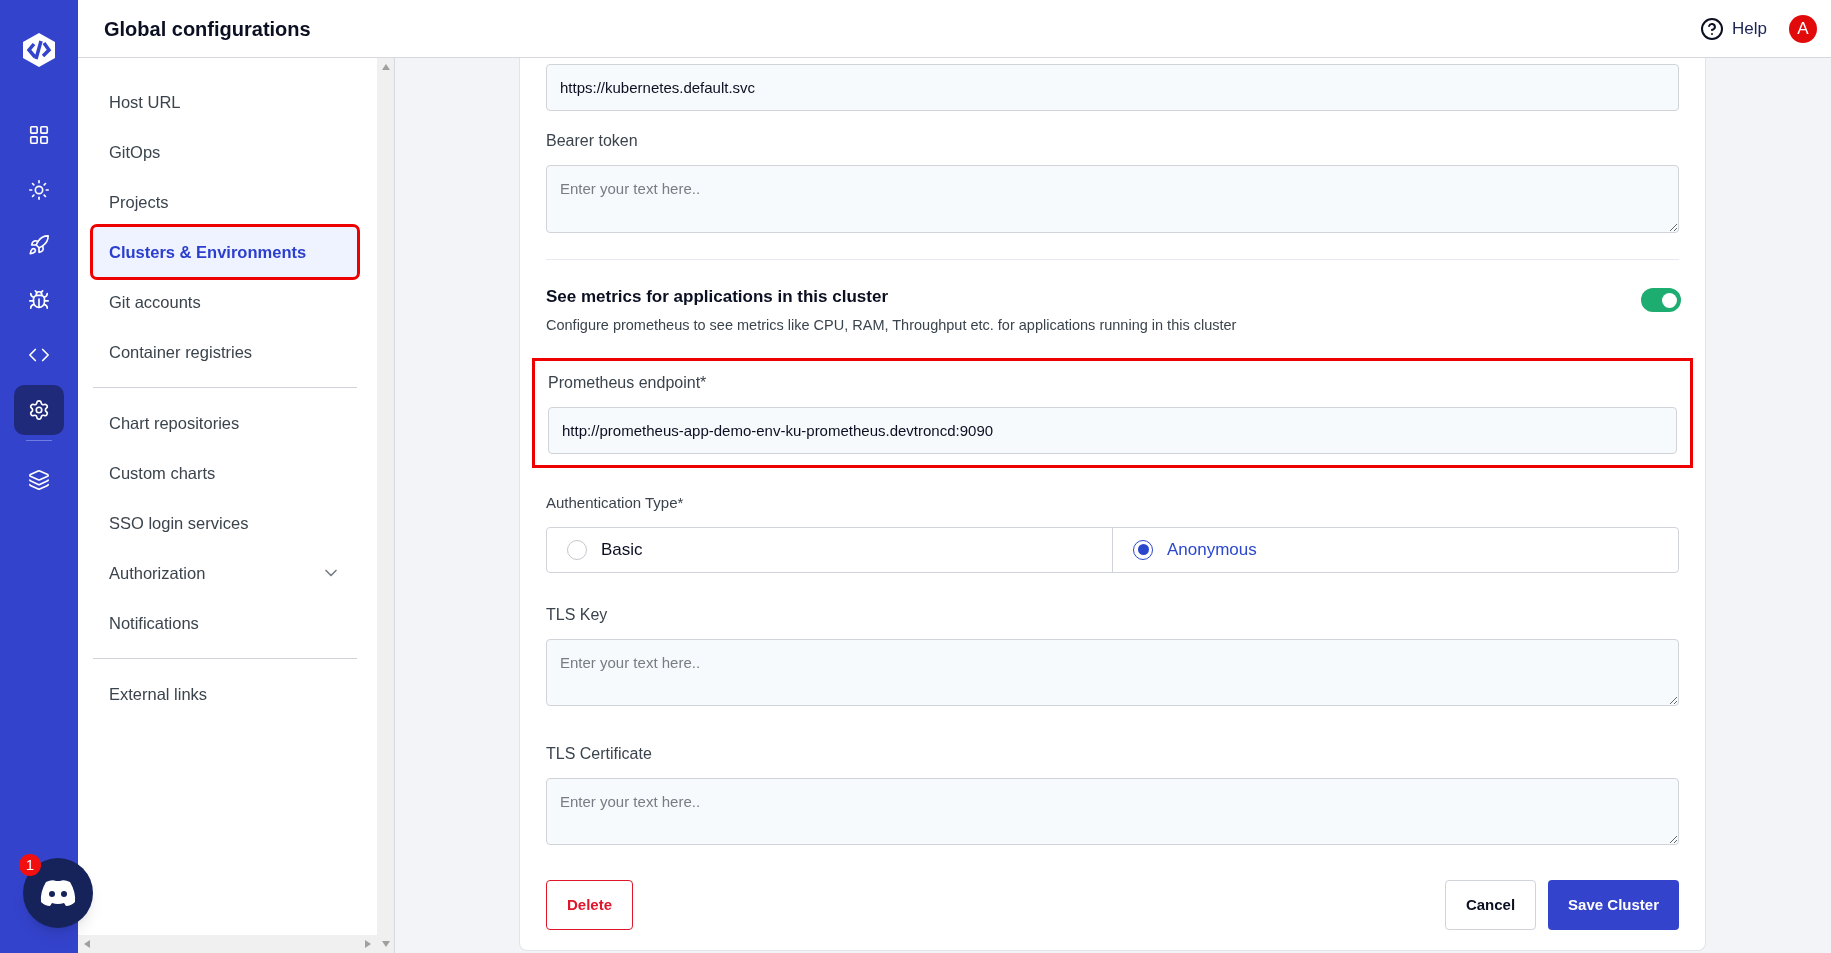 The height and width of the screenshot is (953, 1831). What do you see at coordinates (225, 102) in the screenshot?
I see `sidebar-item: Host URL` at bounding box center [225, 102].